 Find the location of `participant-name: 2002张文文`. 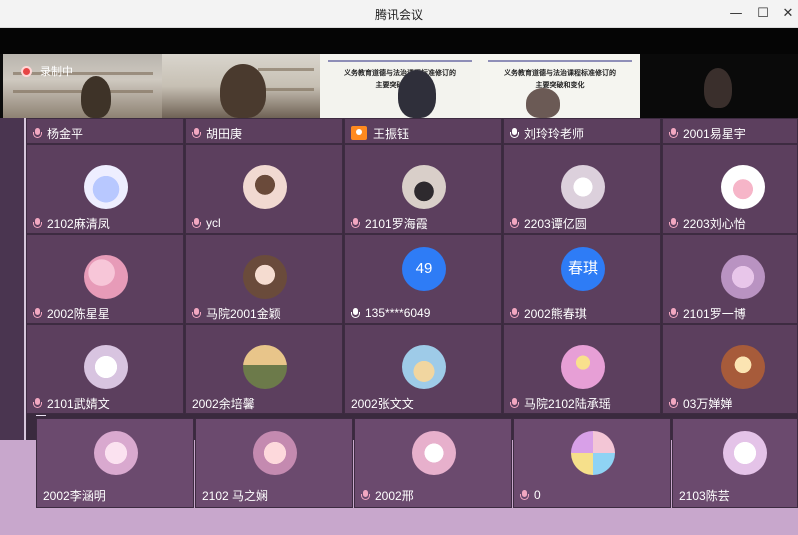

participant-name: 2002张文文 is located at coordinates (379, 403).